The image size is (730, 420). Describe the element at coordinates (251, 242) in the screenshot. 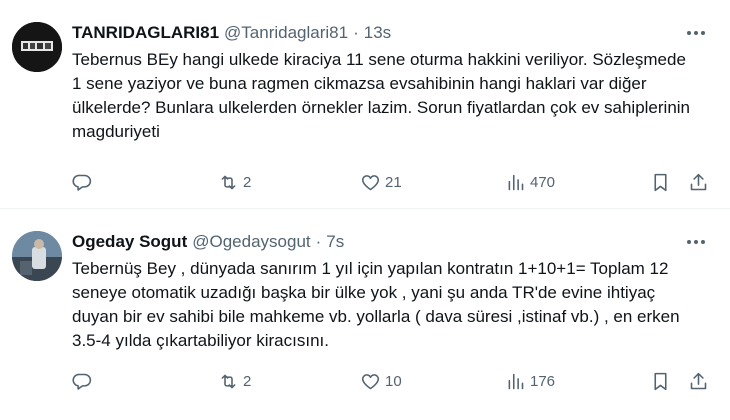

I see `user-handle: @Ogedaysogut` at that location.